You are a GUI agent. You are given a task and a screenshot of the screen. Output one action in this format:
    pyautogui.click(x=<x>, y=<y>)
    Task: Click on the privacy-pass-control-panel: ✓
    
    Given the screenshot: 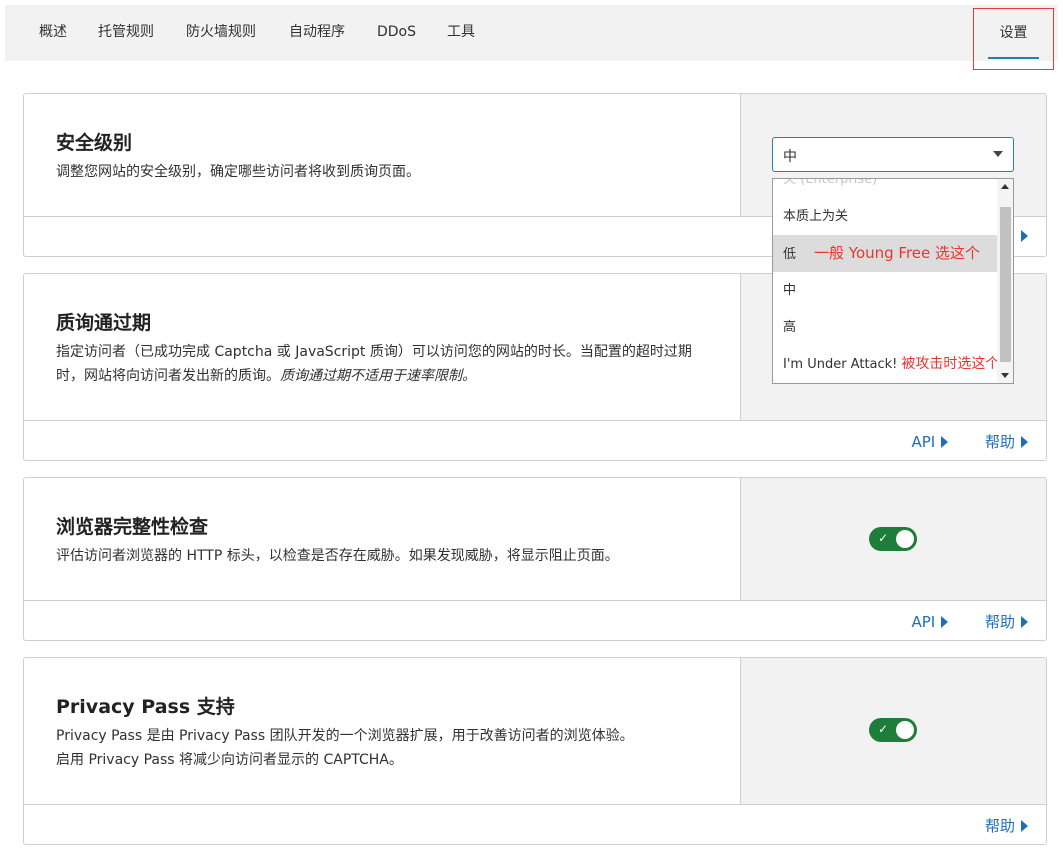 What is the action you would take?
    pyautogui.click(x=893, y=731)
    